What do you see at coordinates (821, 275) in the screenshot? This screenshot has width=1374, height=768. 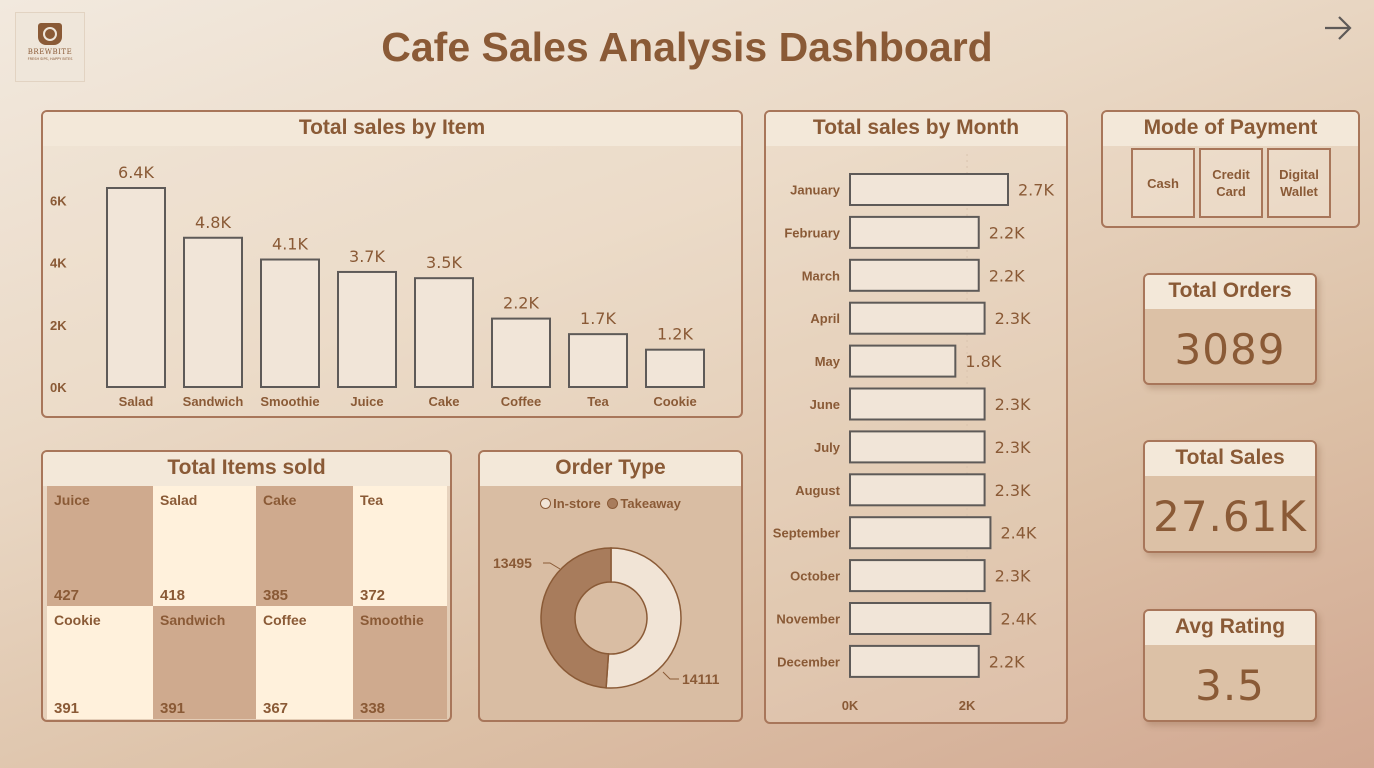 I see `y-tick-label: March` at bounding box center [821, 275].